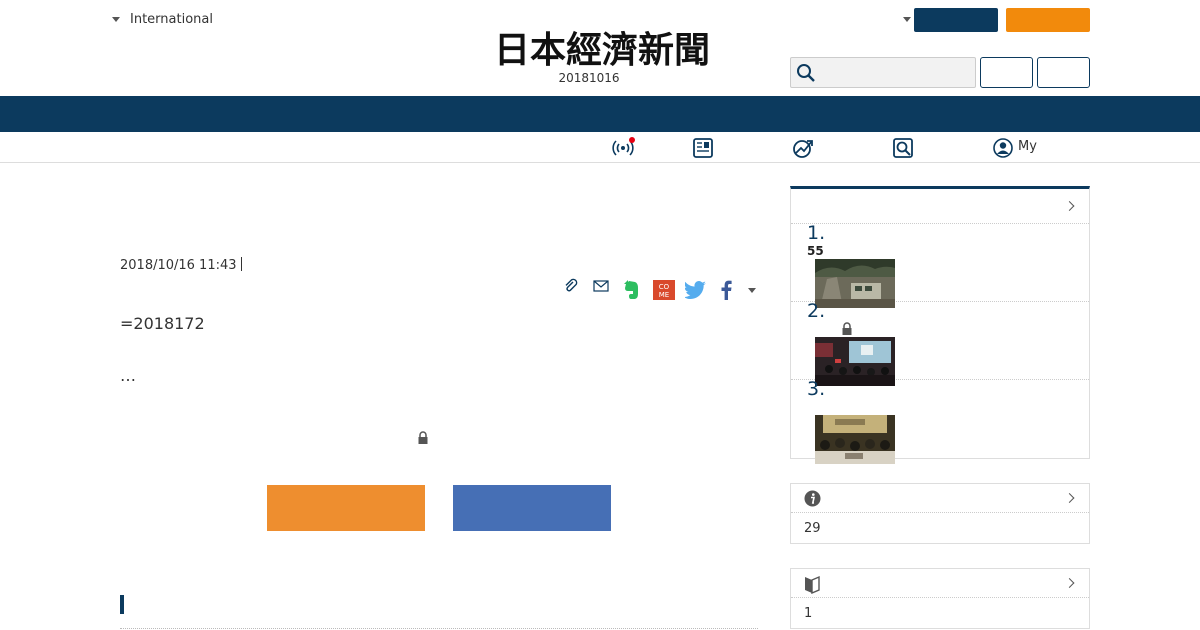 Image resolution: width=1200 pixels, height=630 pixels. Describe the element at coordinates (940, 265) in the screenshot. I see `ranking-item: 1. 55` at that location.